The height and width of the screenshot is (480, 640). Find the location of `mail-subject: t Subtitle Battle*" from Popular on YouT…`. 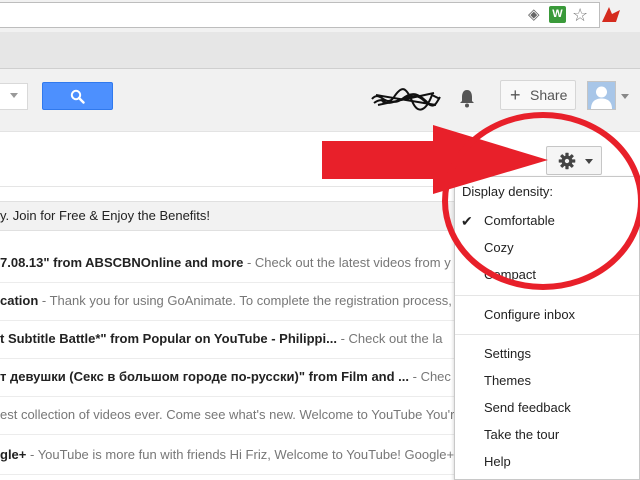

mail-subject: t Subtitle Battle*" from Popular on YouT… is located at coordinates (168, 338).